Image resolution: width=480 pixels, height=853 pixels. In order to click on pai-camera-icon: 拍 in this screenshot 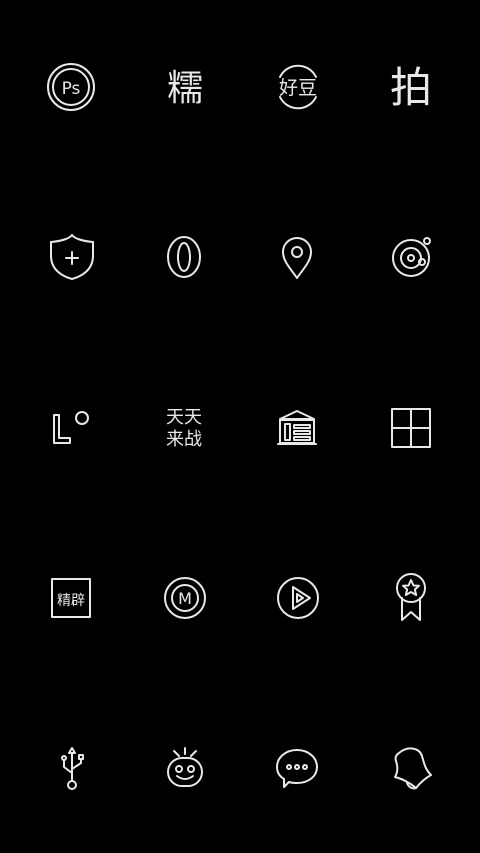, I will do `click(411, 87)`.